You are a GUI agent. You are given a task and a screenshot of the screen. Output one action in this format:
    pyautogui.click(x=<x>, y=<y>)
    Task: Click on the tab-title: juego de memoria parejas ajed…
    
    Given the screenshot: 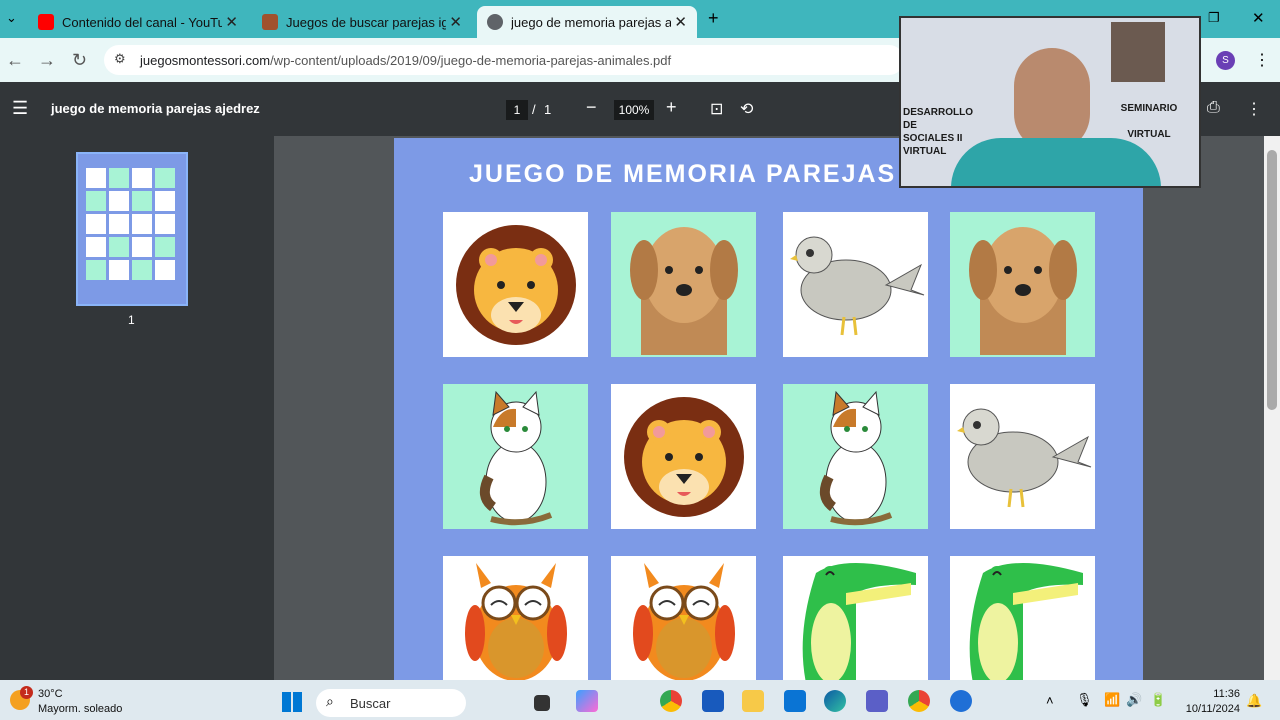 What is the action you would take?
    pyautogui.click(x=591, y=22)
    